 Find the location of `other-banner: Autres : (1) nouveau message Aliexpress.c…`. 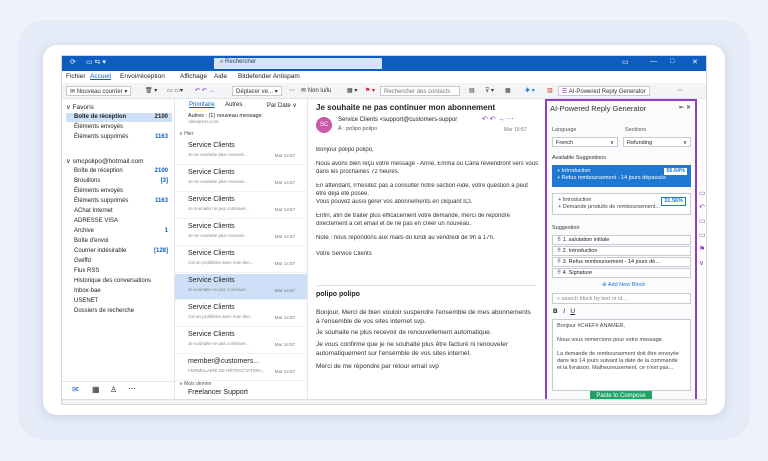

other-banner: Autres : (1) nouveau message Aliexpress.c… is located at coordinates (225, 118).